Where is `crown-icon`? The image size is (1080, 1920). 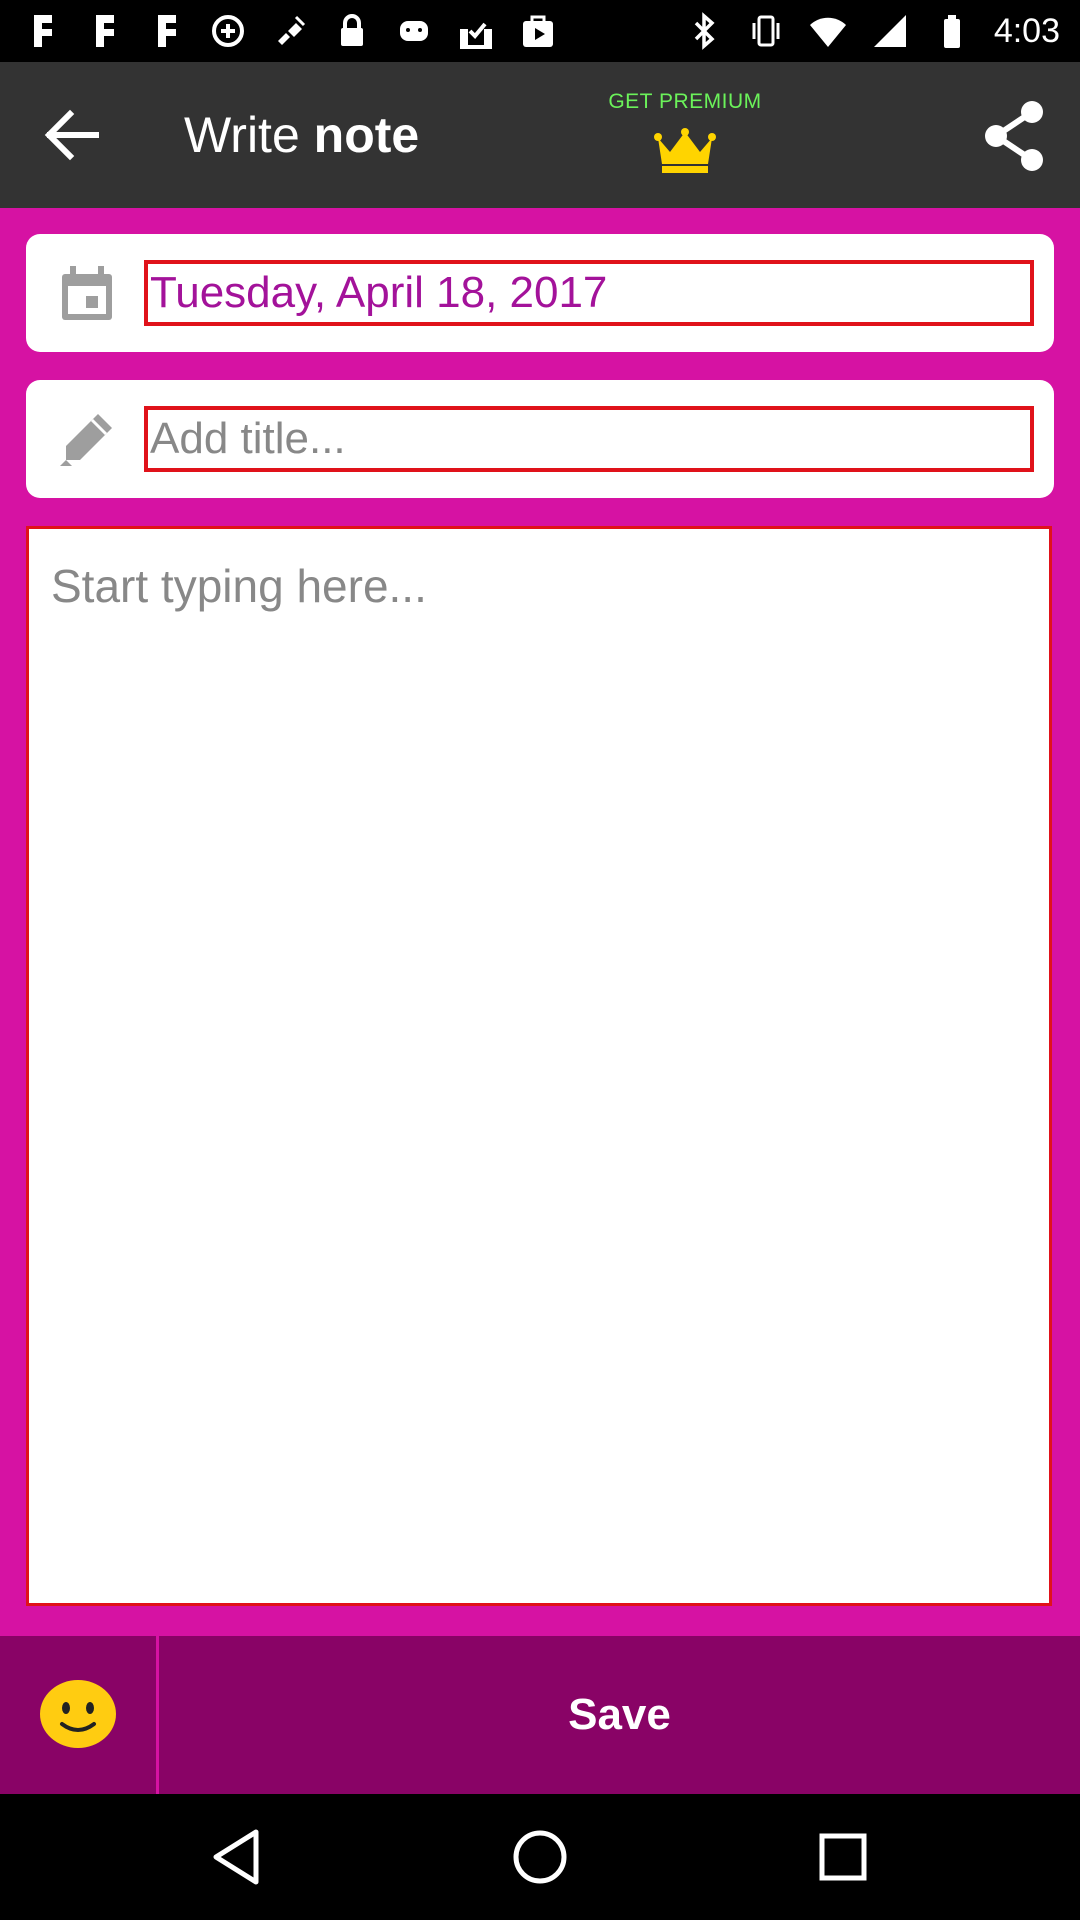 crown-icon is located at coordinates (685, 150).